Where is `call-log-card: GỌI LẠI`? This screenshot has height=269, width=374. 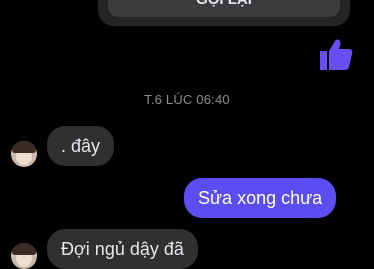
call-log-card: GỌI LẠI is located at coordinates (224, 13).